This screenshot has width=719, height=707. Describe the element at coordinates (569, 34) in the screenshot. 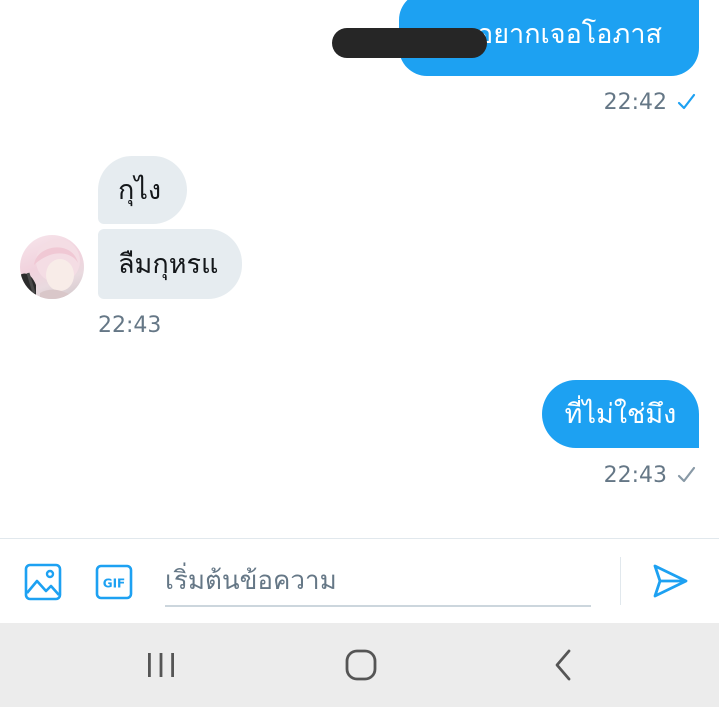

I see `message-text: อยากเจอโอภาส` at that location.